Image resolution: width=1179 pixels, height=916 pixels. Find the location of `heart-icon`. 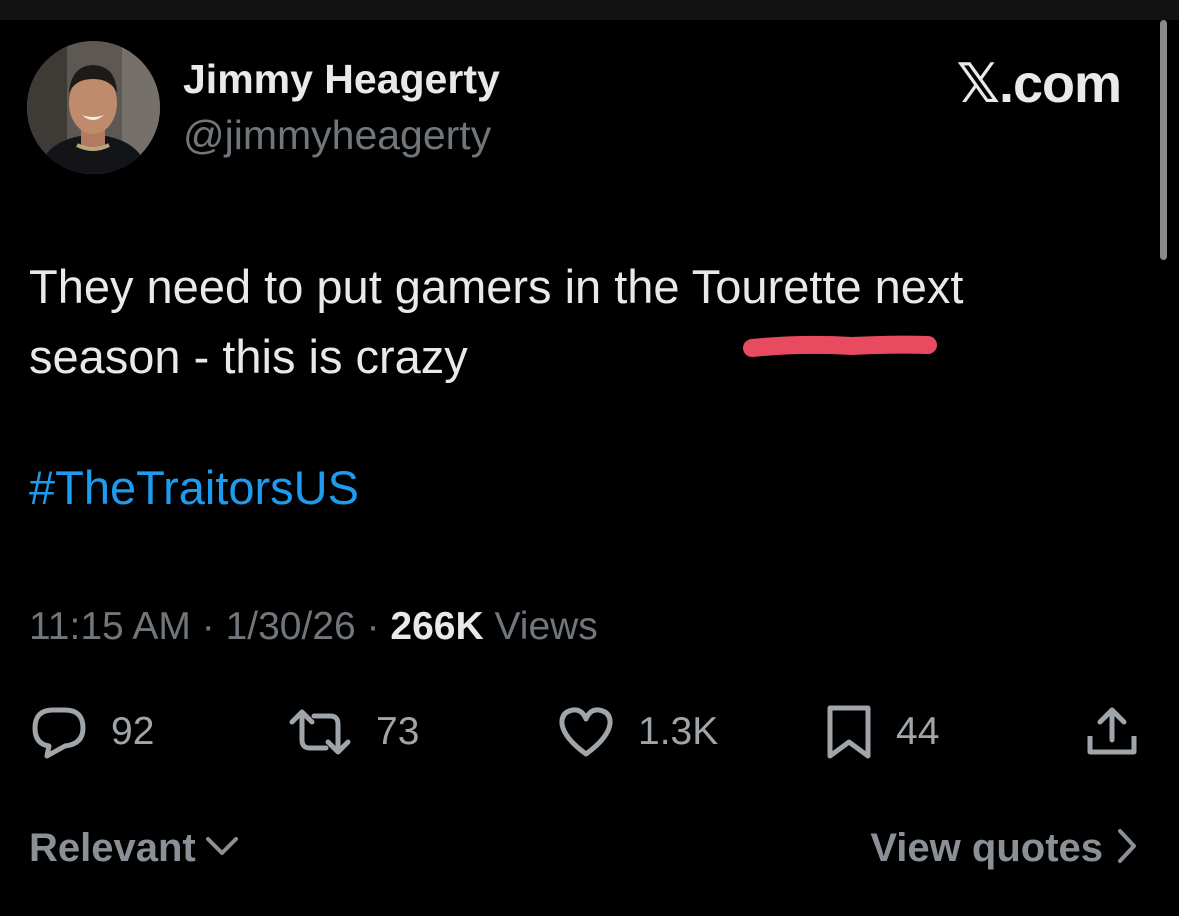

heart-icon is located at coordinates (586, 732).